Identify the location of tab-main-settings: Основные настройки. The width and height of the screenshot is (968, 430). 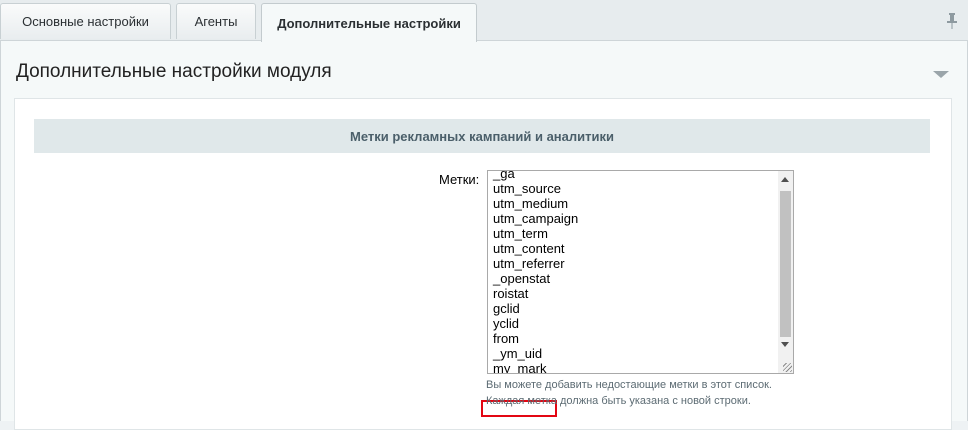
(85, 21).